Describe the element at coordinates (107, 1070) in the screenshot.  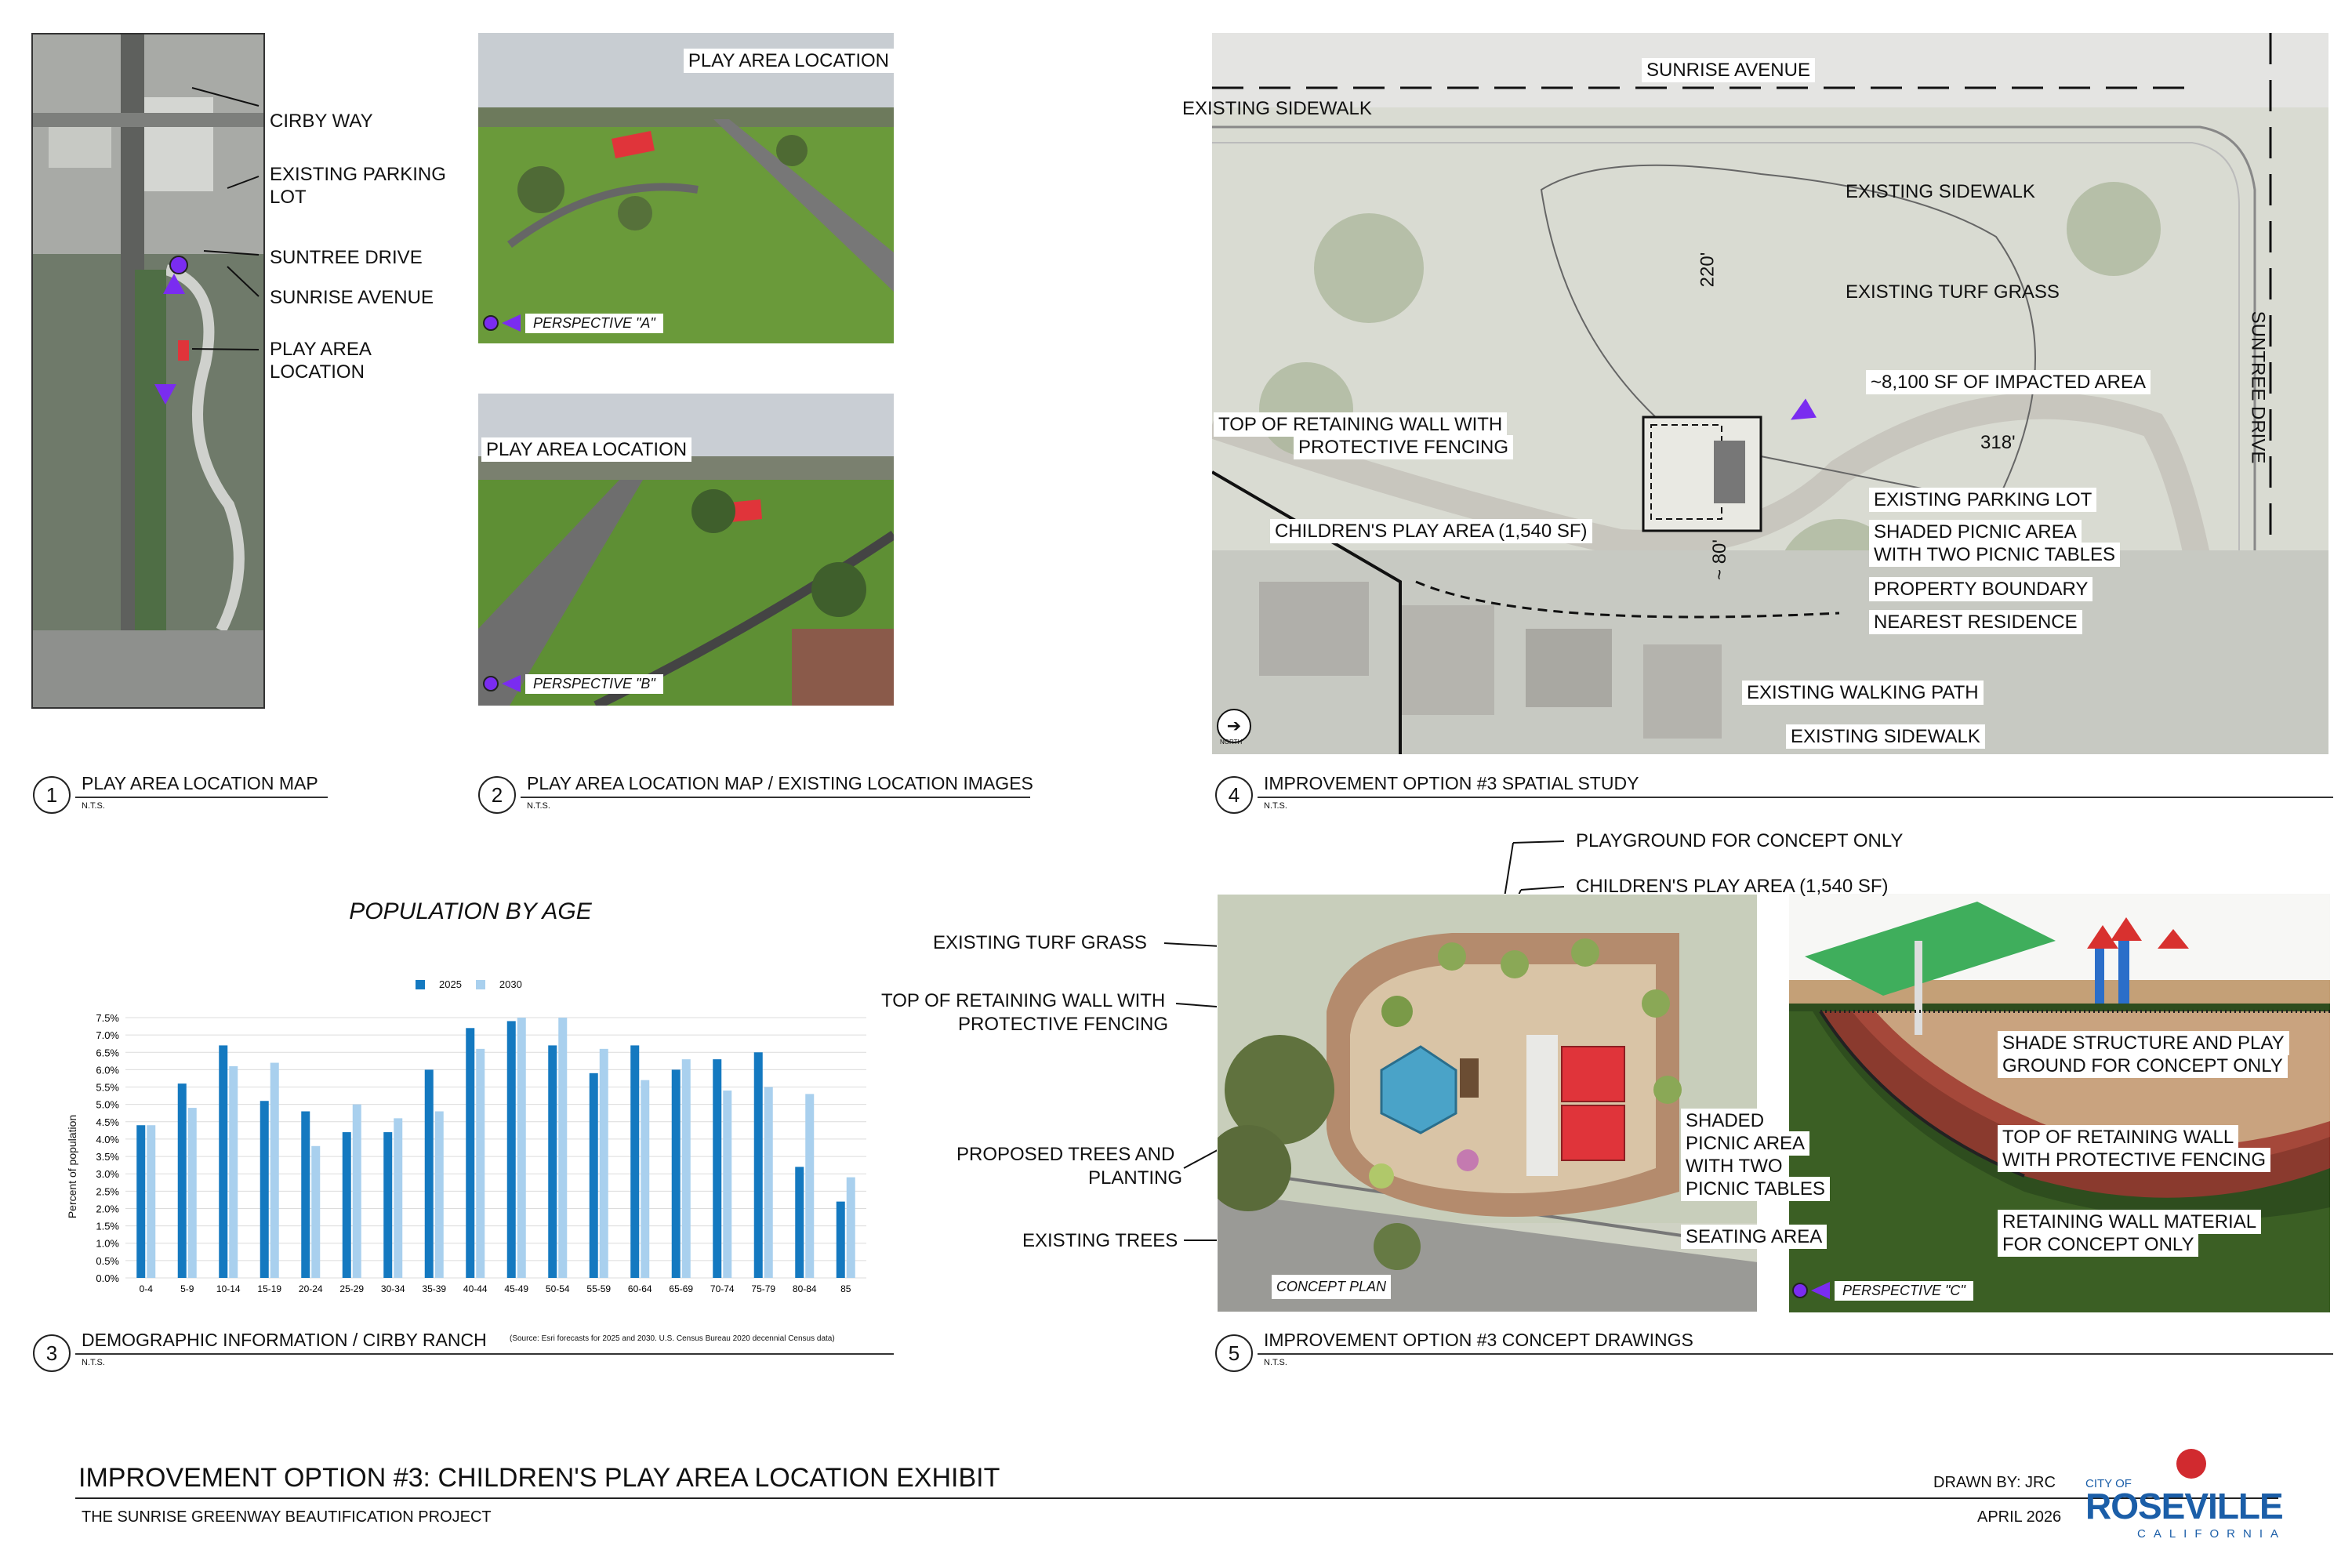
I see `chart-ytick-label: 6.0%` at that location.